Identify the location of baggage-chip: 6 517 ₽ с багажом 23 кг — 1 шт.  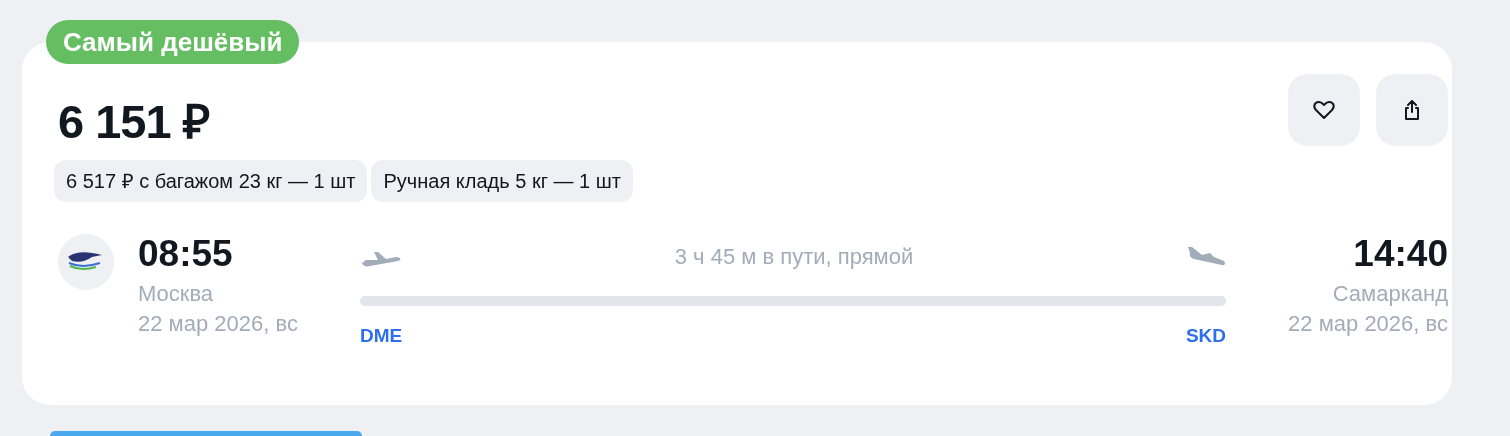
(211, 181).